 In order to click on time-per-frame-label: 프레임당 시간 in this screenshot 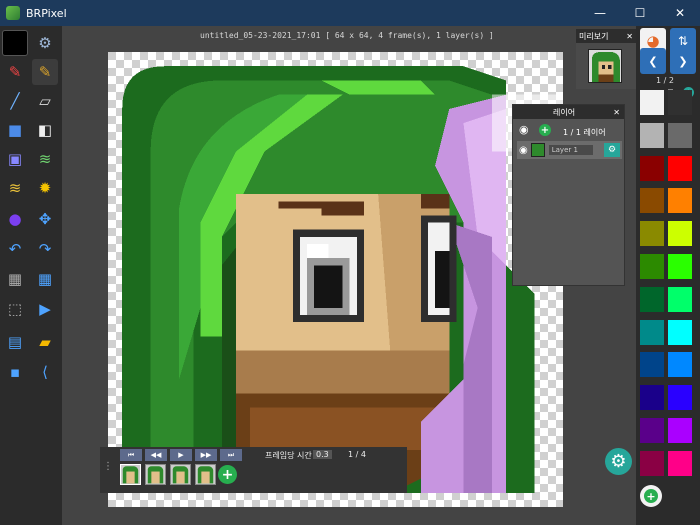, I will do `click(288, 455)`.